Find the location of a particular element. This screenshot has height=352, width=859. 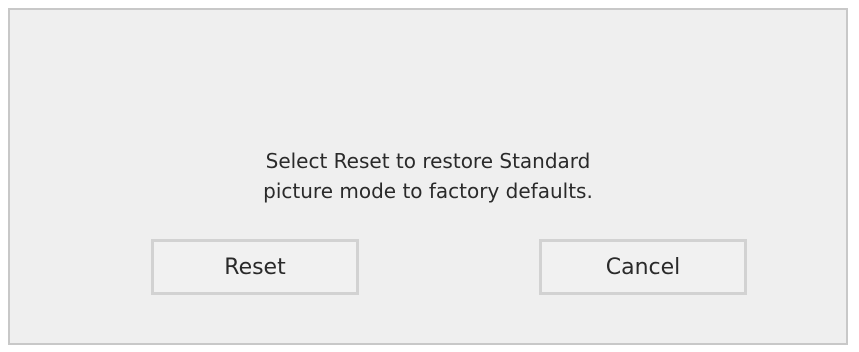

reset-button: Reset is located at coordinates (255, 267).